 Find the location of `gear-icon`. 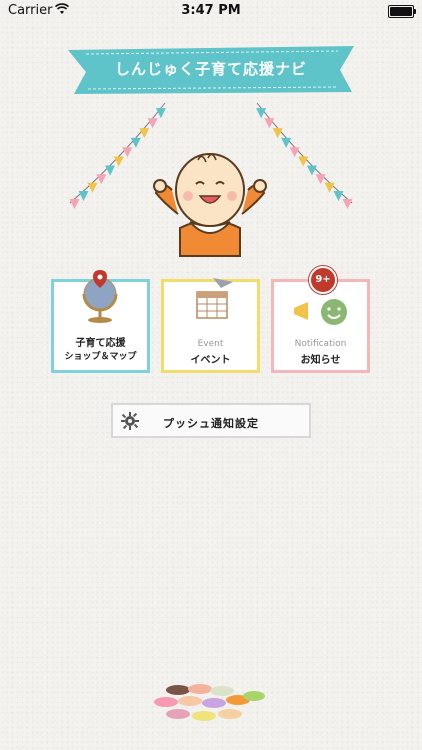

gear-icon is located at coordinates (130, 421).